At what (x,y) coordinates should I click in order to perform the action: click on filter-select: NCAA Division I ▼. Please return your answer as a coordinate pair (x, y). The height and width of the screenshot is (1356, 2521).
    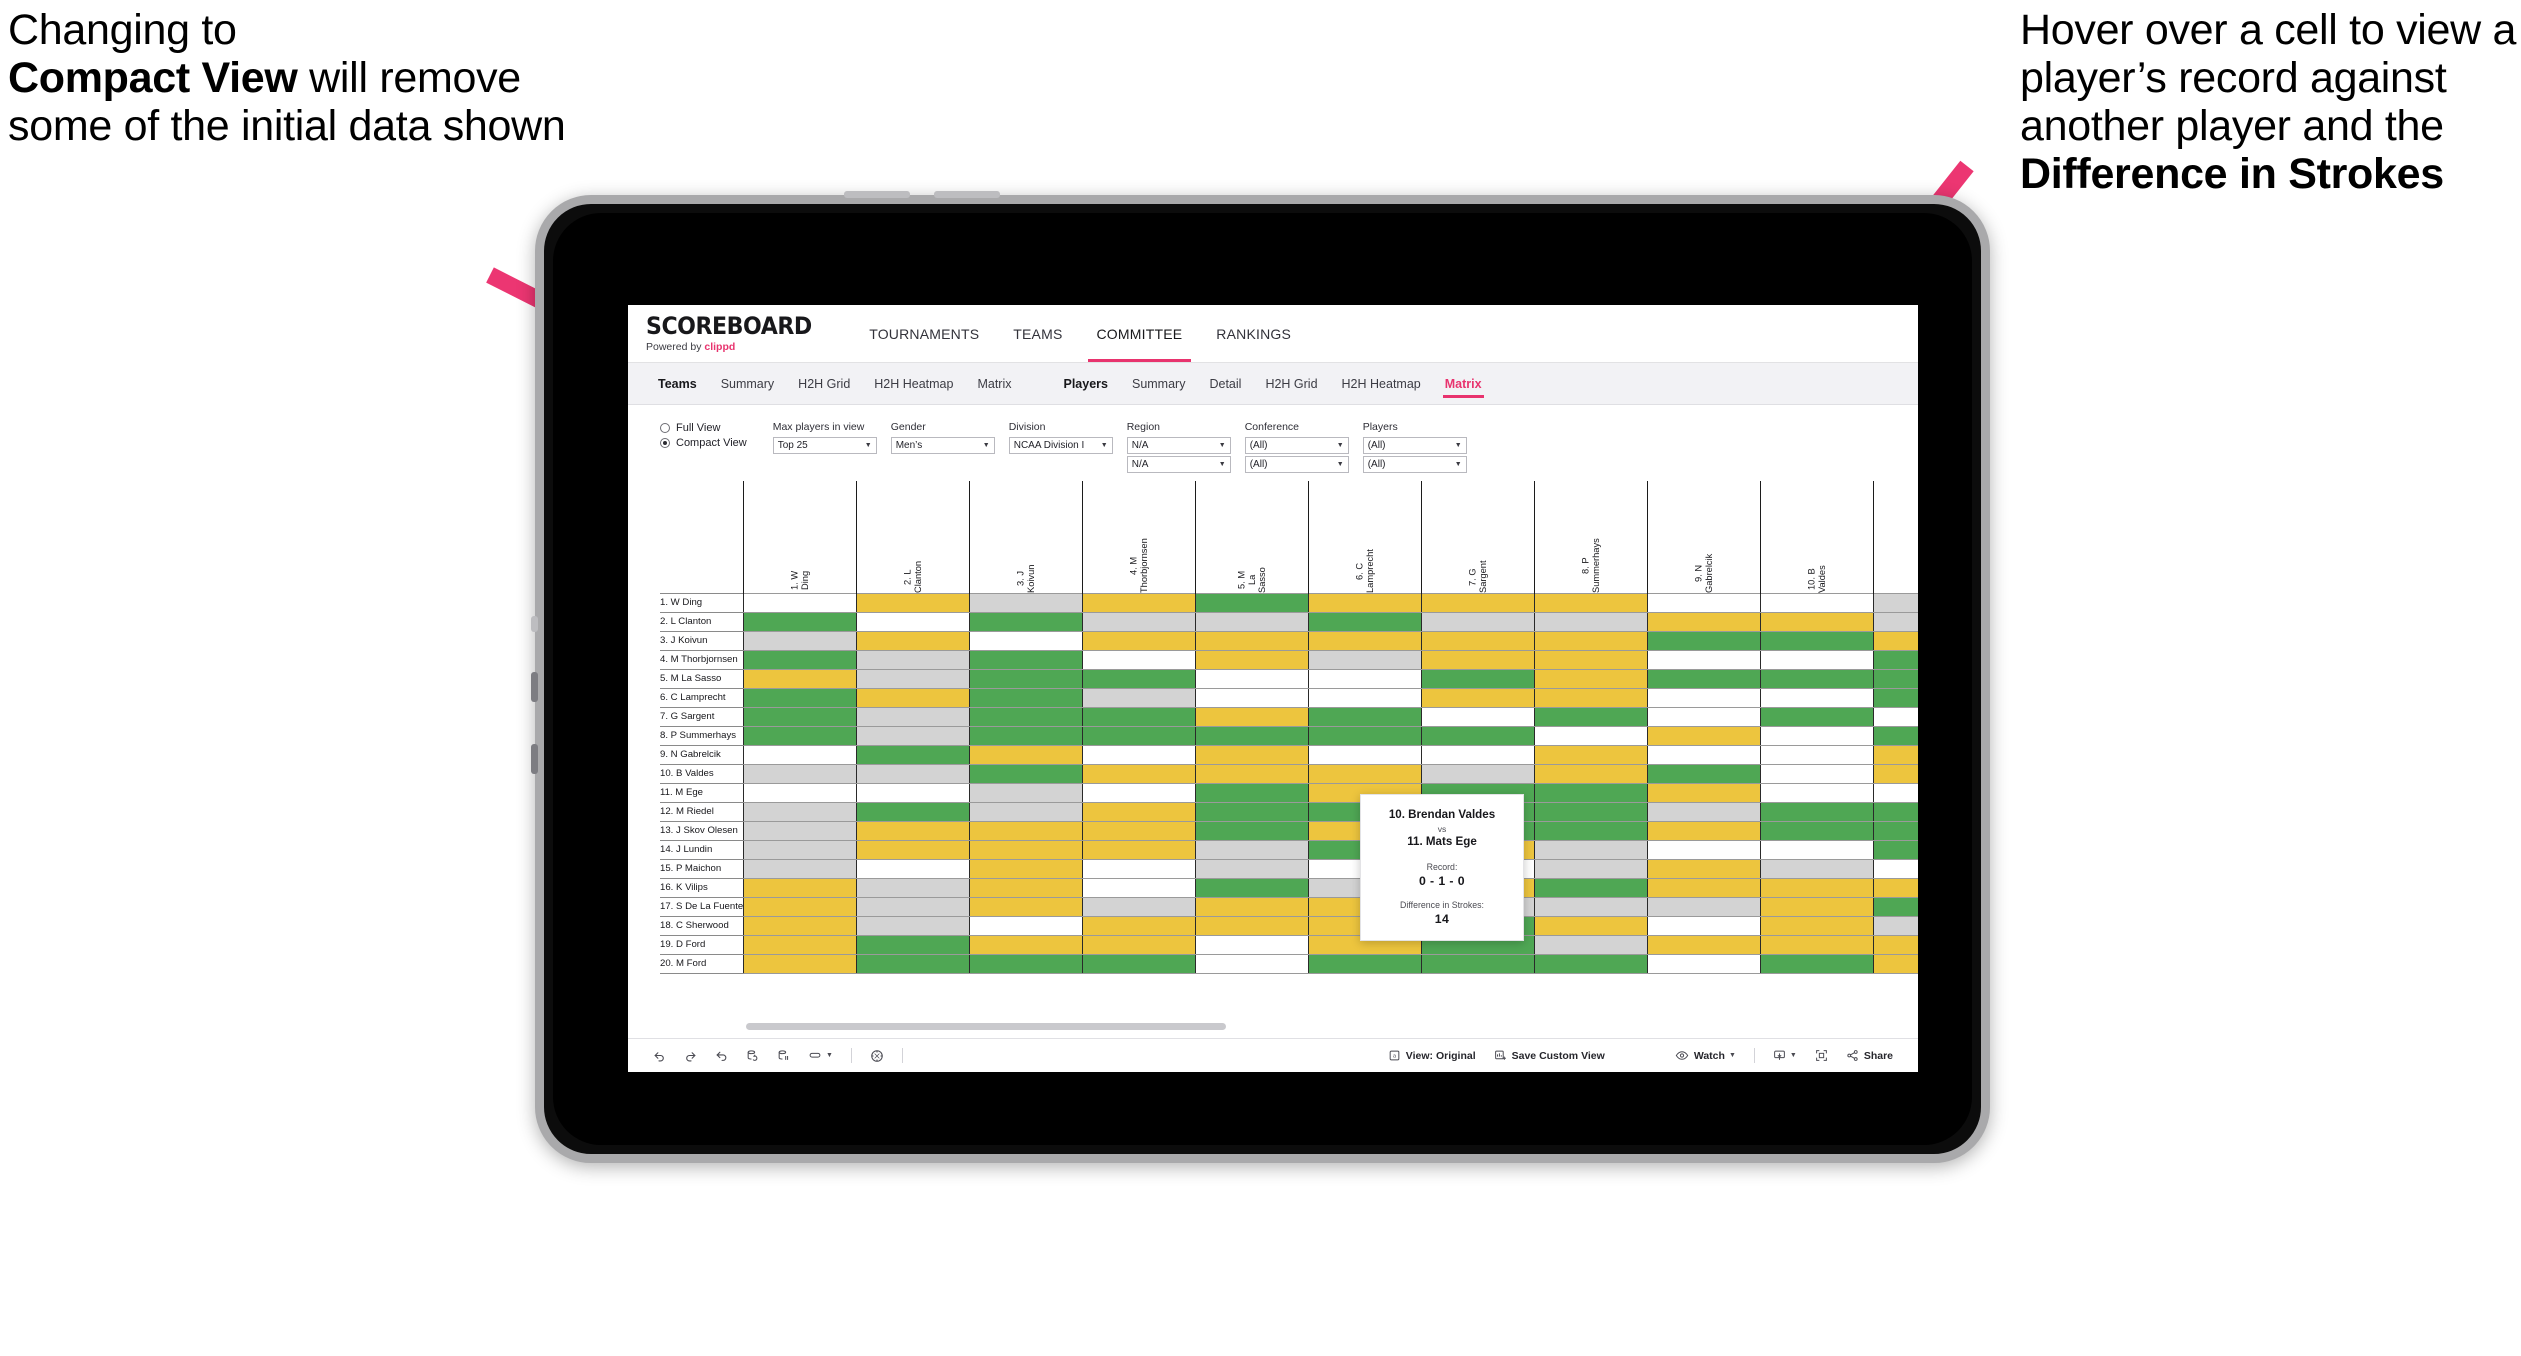
    Looking at the image, I should click on (1060, 445).